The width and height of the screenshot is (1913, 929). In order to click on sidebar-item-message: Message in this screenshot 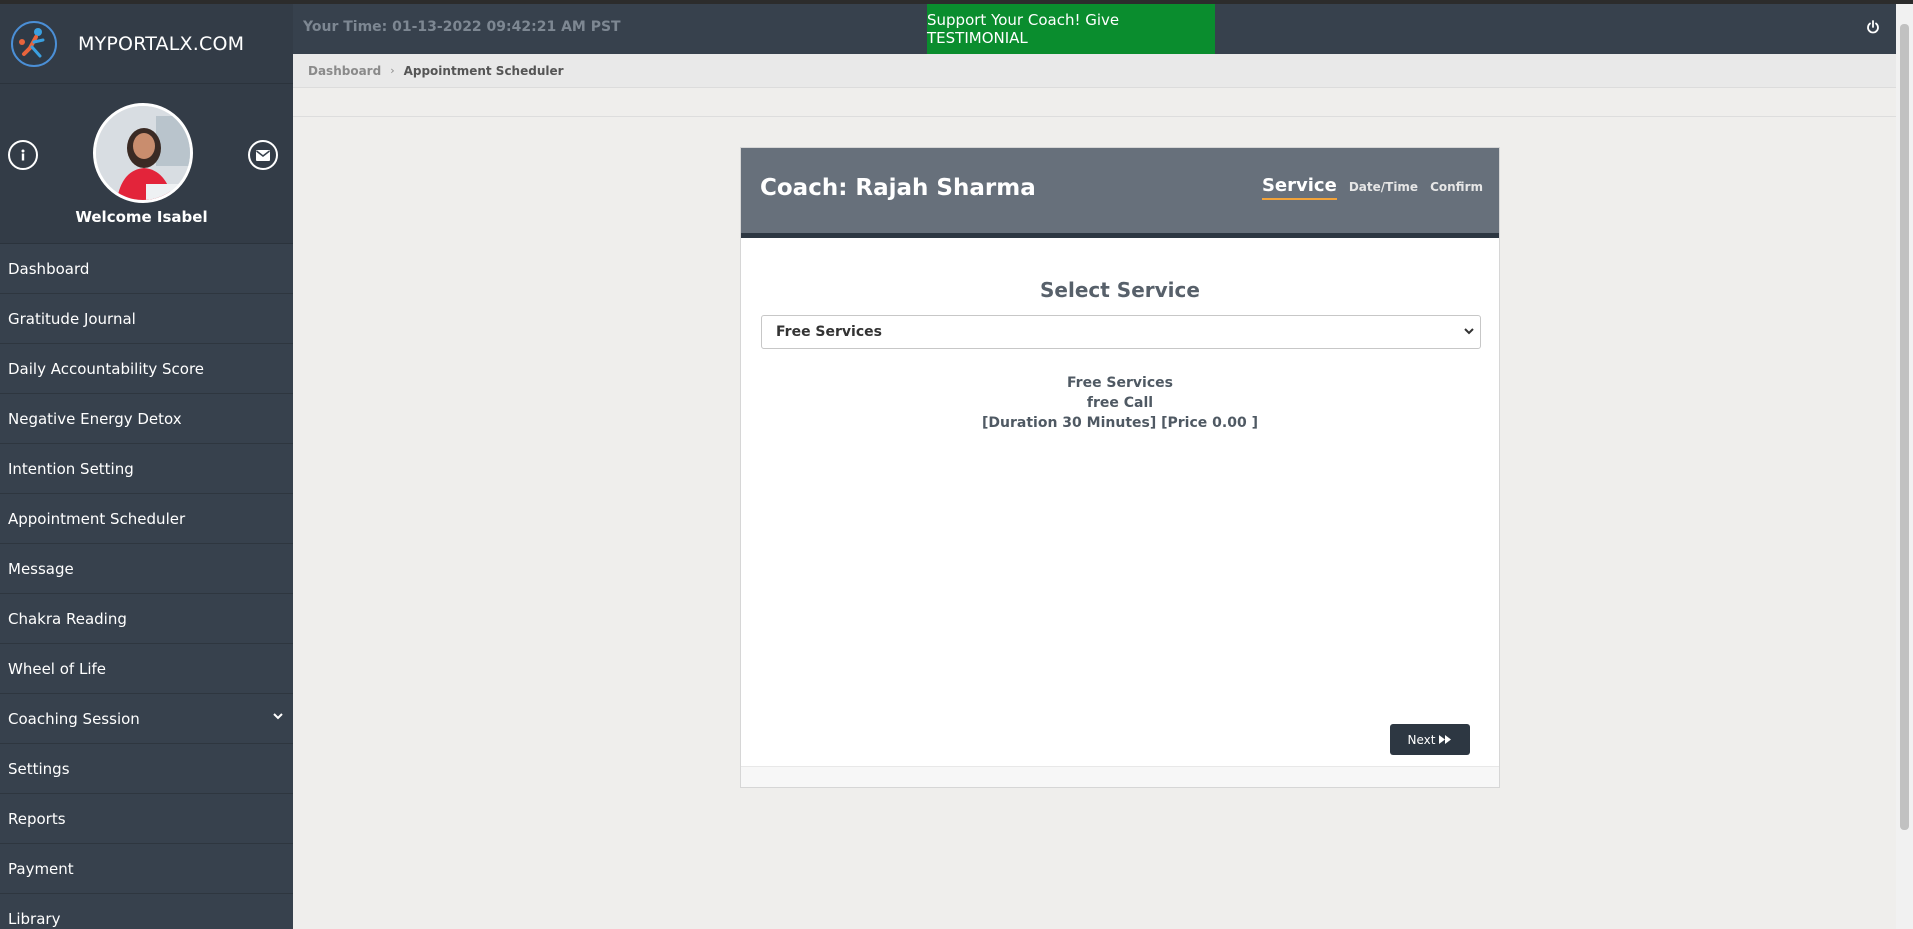, I will do `click(146, 569)`.